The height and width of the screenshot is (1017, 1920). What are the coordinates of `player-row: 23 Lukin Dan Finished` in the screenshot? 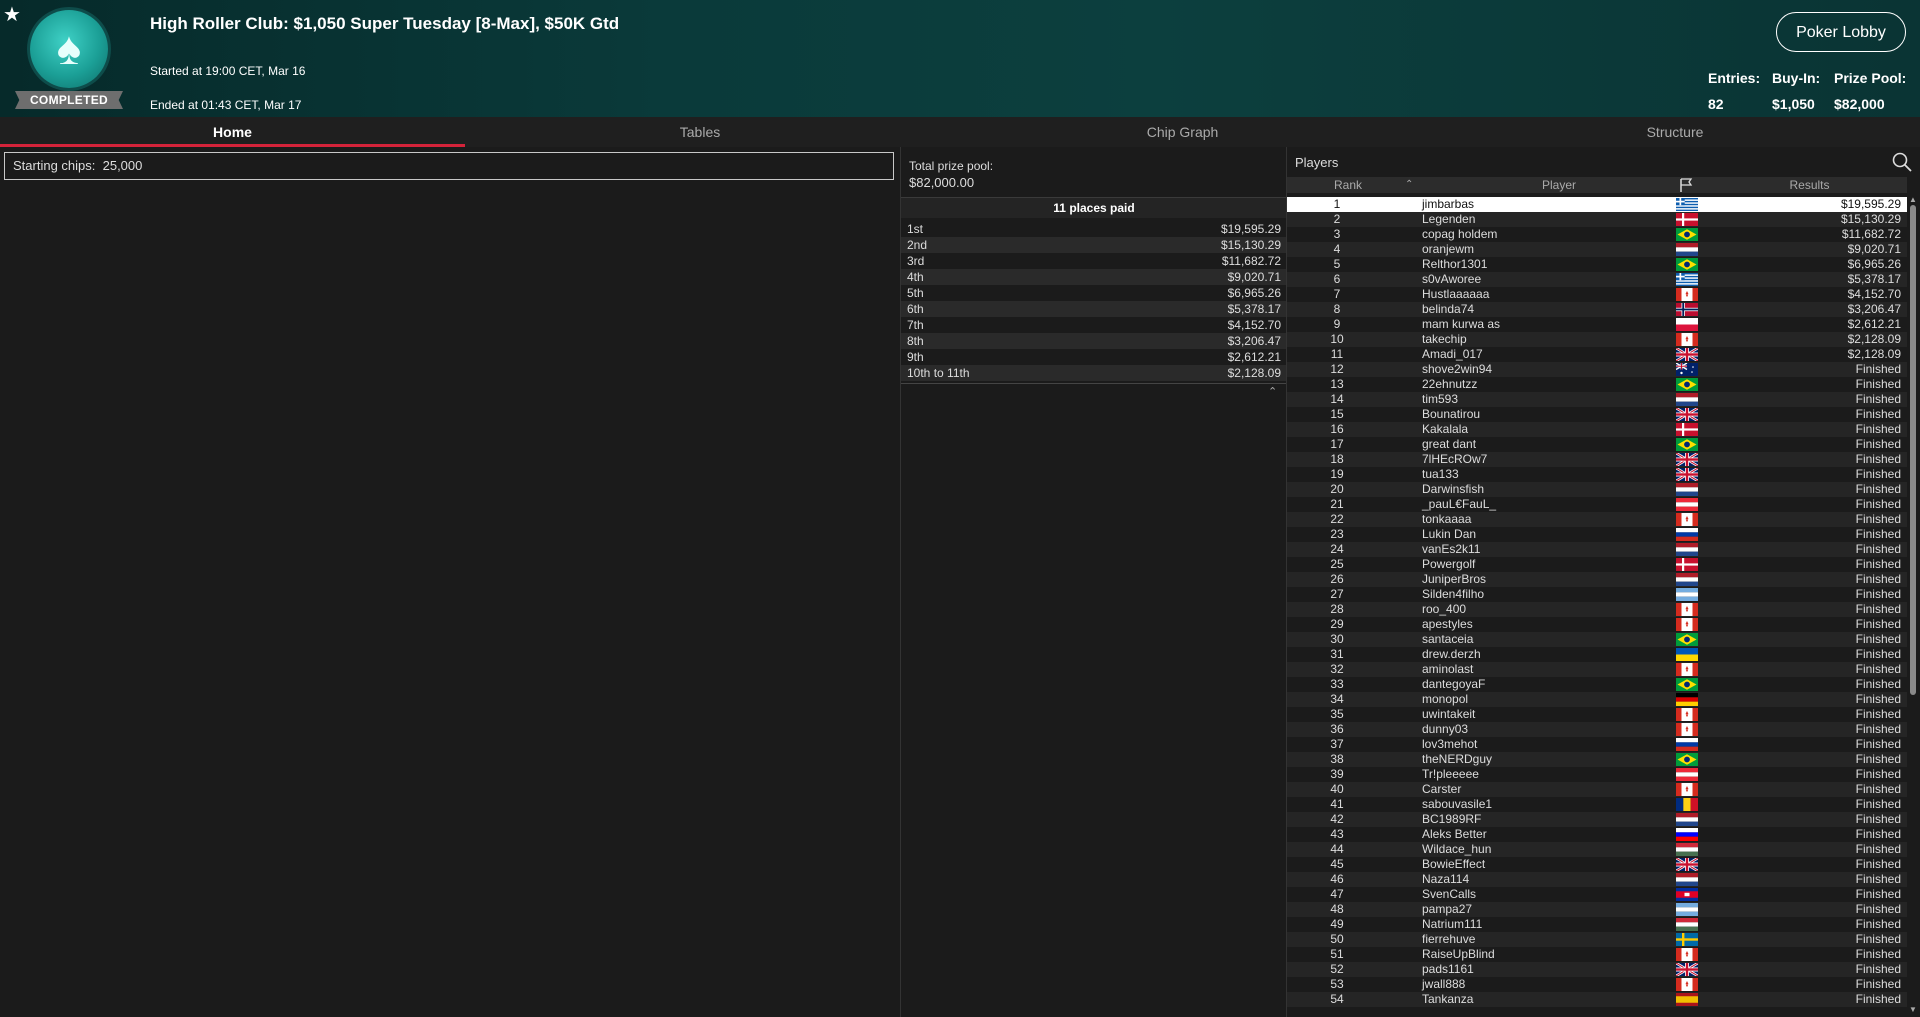 It's located at (1597, 534).